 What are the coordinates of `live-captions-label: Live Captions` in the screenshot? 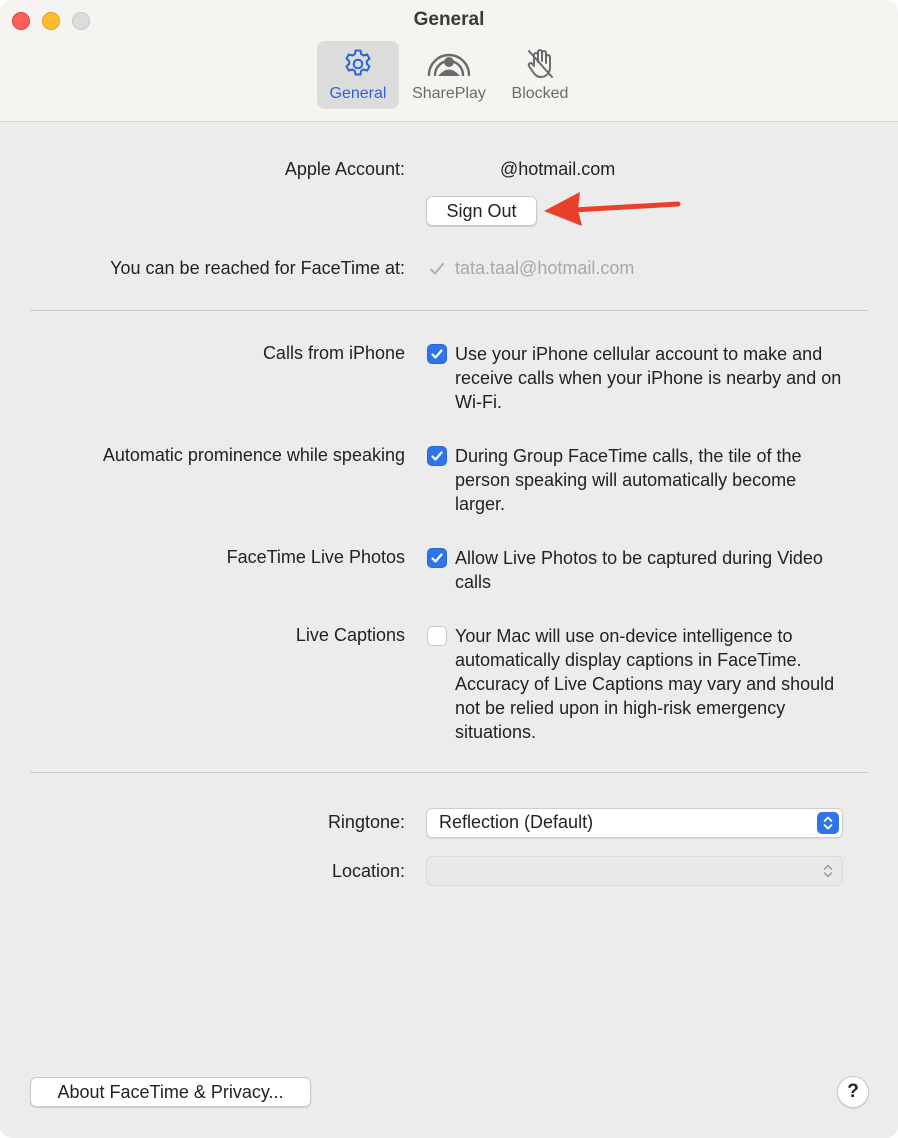 It's located at (350, 635).